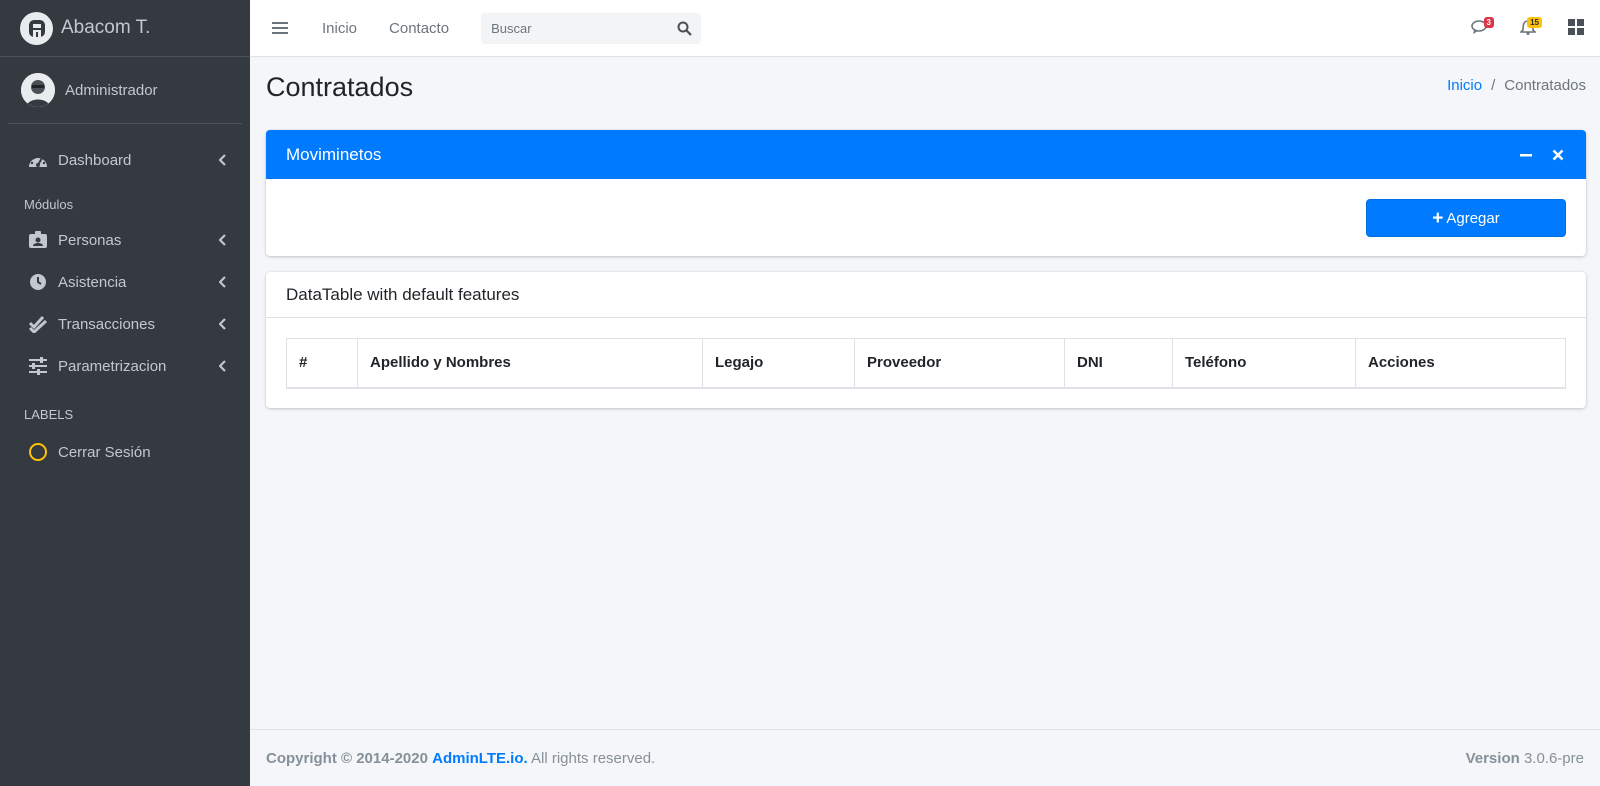 Image resolution: width=1600 pixels, height=786 pixels. I want to click on breadcrumb-current: Contratados, so click(1545, 85).